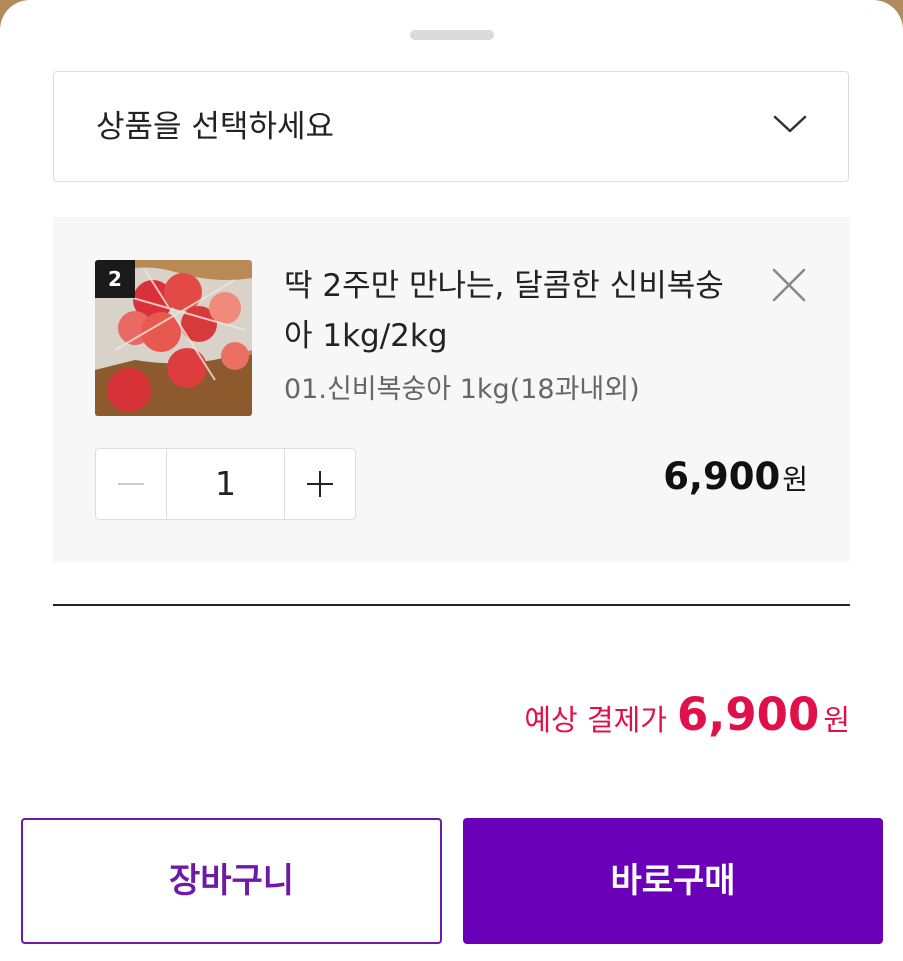 This screenshot has width=903, height=961. What do you see at coordinates (595, 720) in the screenshot?
I see `expected-total-label: 예상 결제가` at bounding box center [595, 720].